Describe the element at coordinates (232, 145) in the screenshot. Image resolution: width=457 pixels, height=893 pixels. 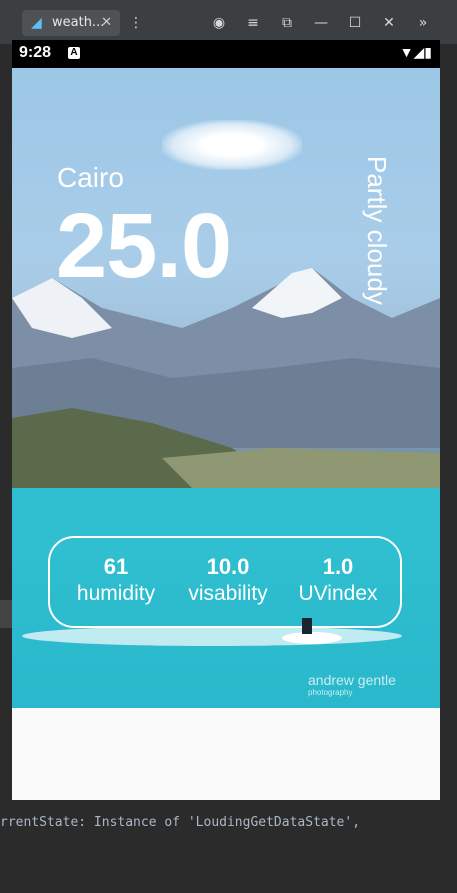
I see `cloud-image` at that location.